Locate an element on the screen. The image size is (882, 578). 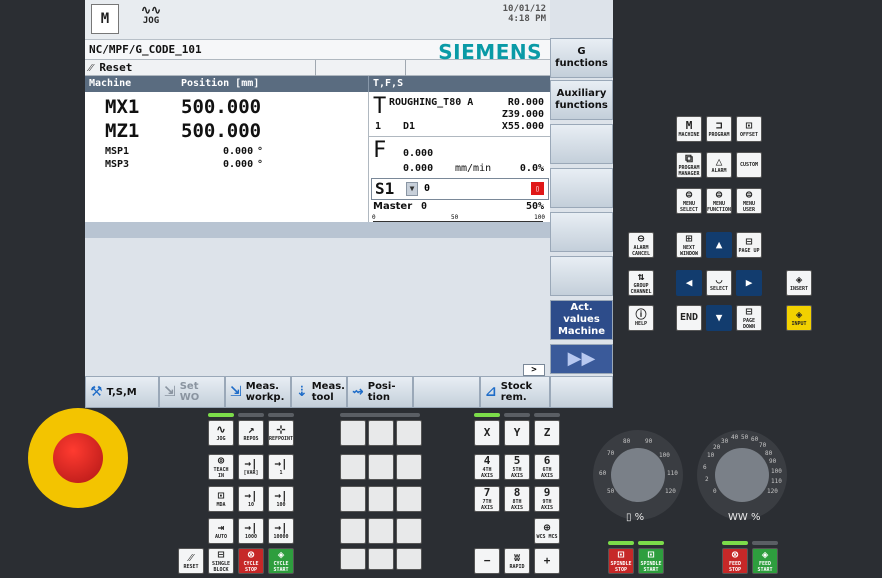
insert-key: ◈ INSERT is located at coordinates (799, 283).